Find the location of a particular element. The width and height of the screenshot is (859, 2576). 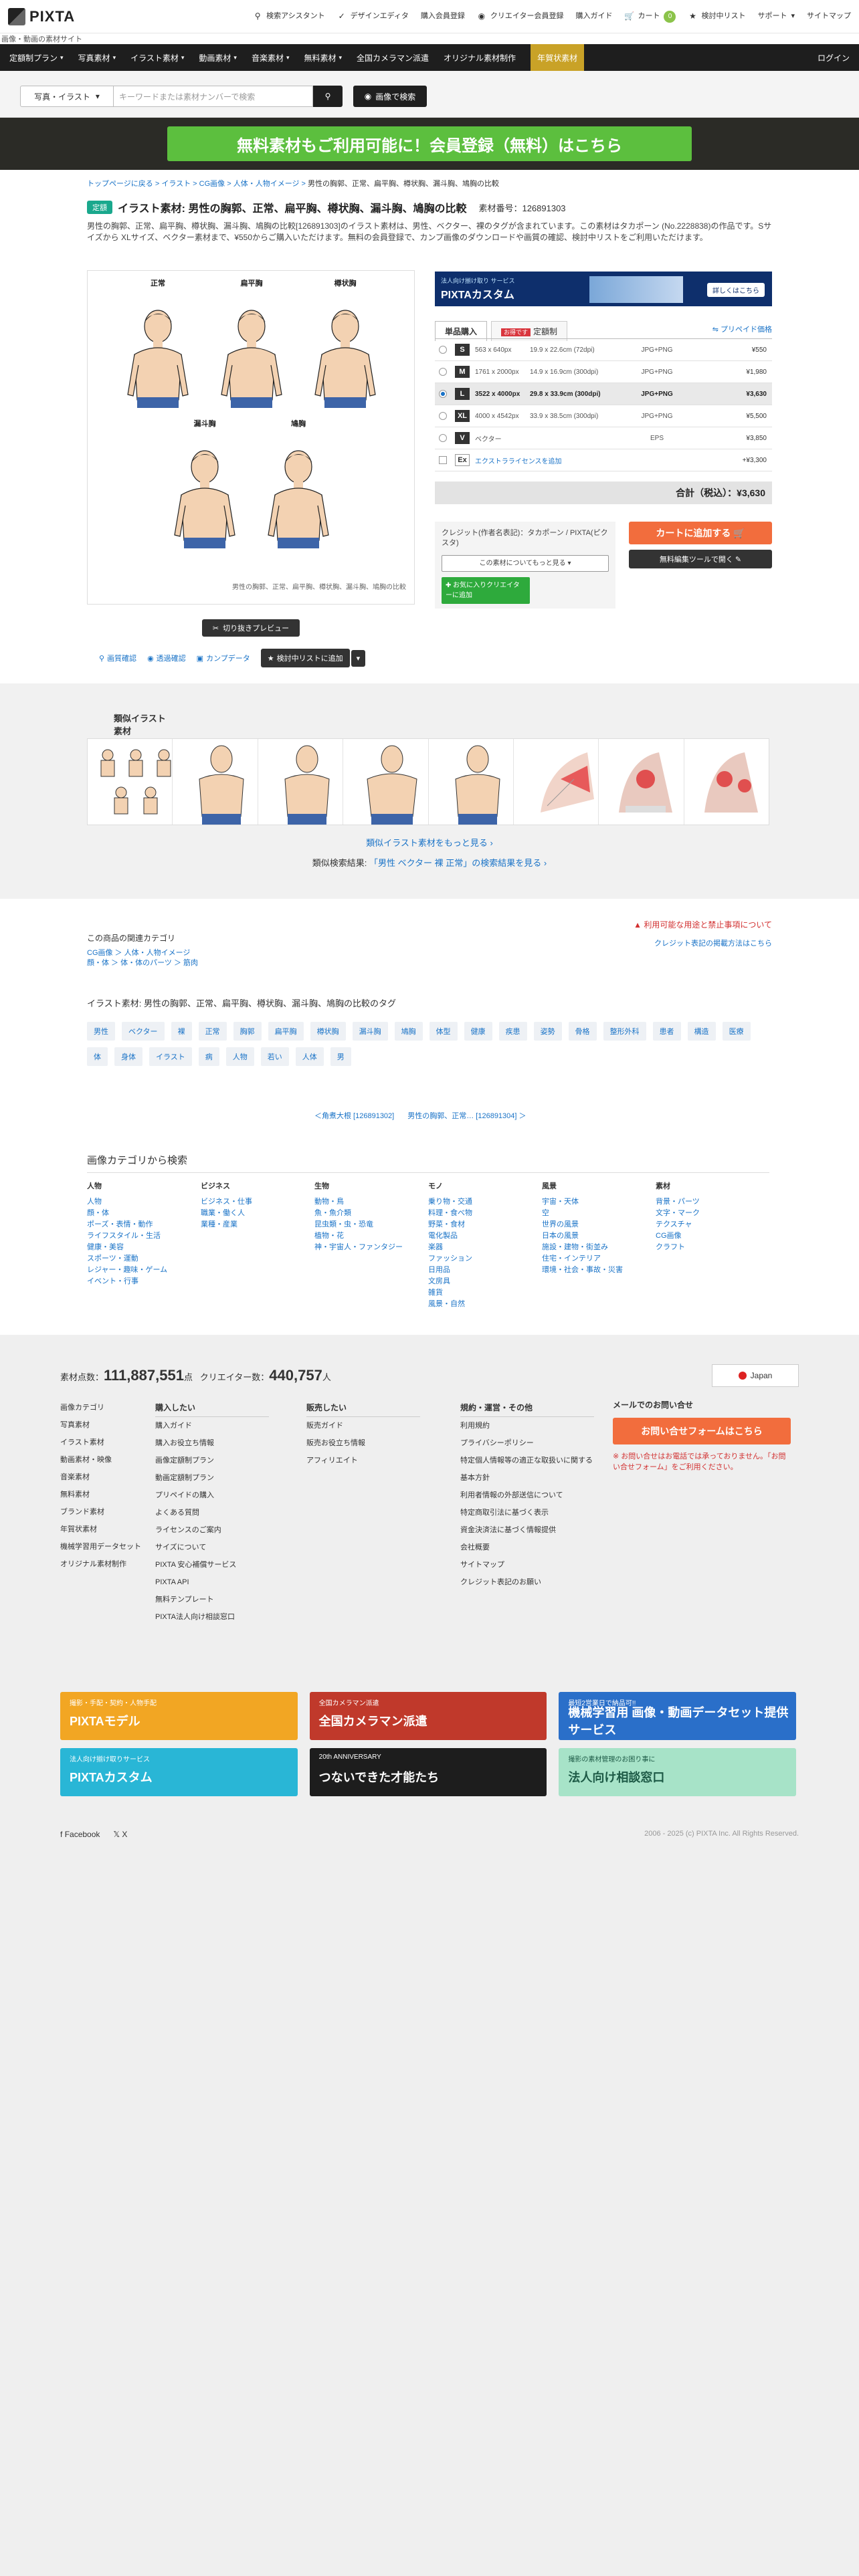

menu-plans: 定額制プラン ▾ is located at coordinates (36, 58).